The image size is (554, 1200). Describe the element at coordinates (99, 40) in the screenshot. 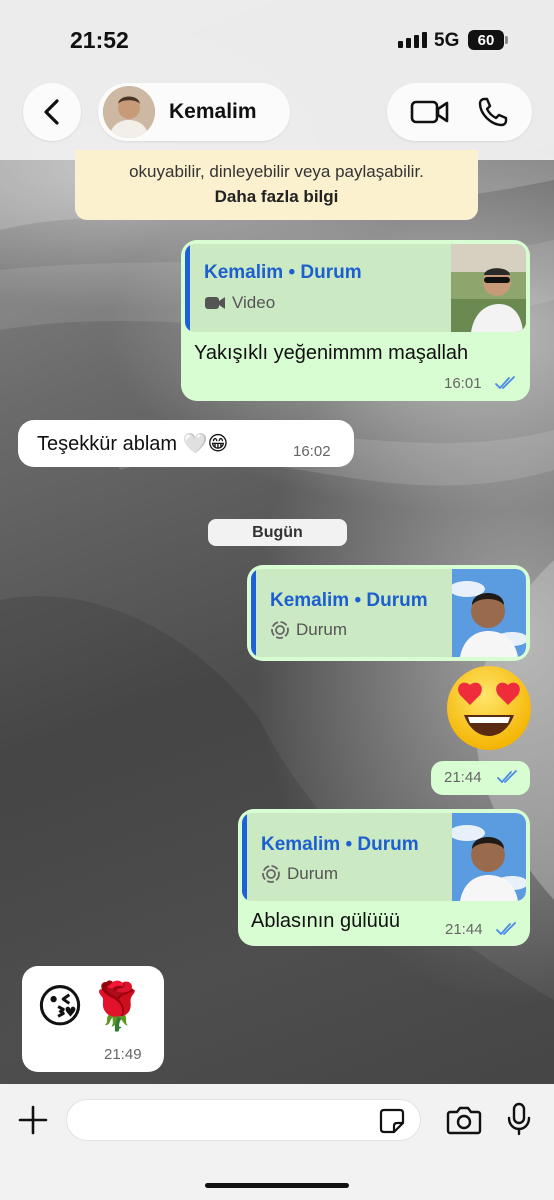

I see `status-time: 21:52` at that location.